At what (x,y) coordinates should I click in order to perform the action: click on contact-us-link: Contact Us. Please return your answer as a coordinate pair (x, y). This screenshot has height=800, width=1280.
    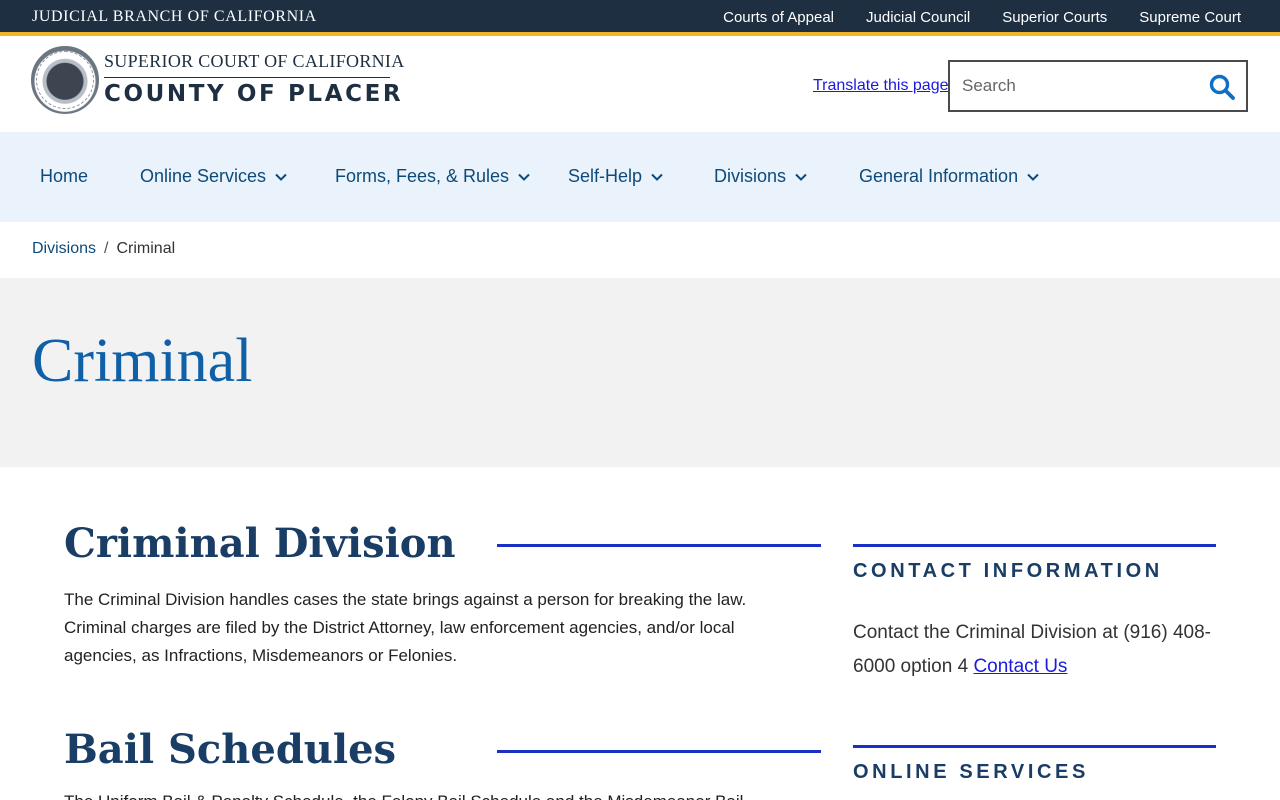
    Looking at the image, I should click on (1020, 666).